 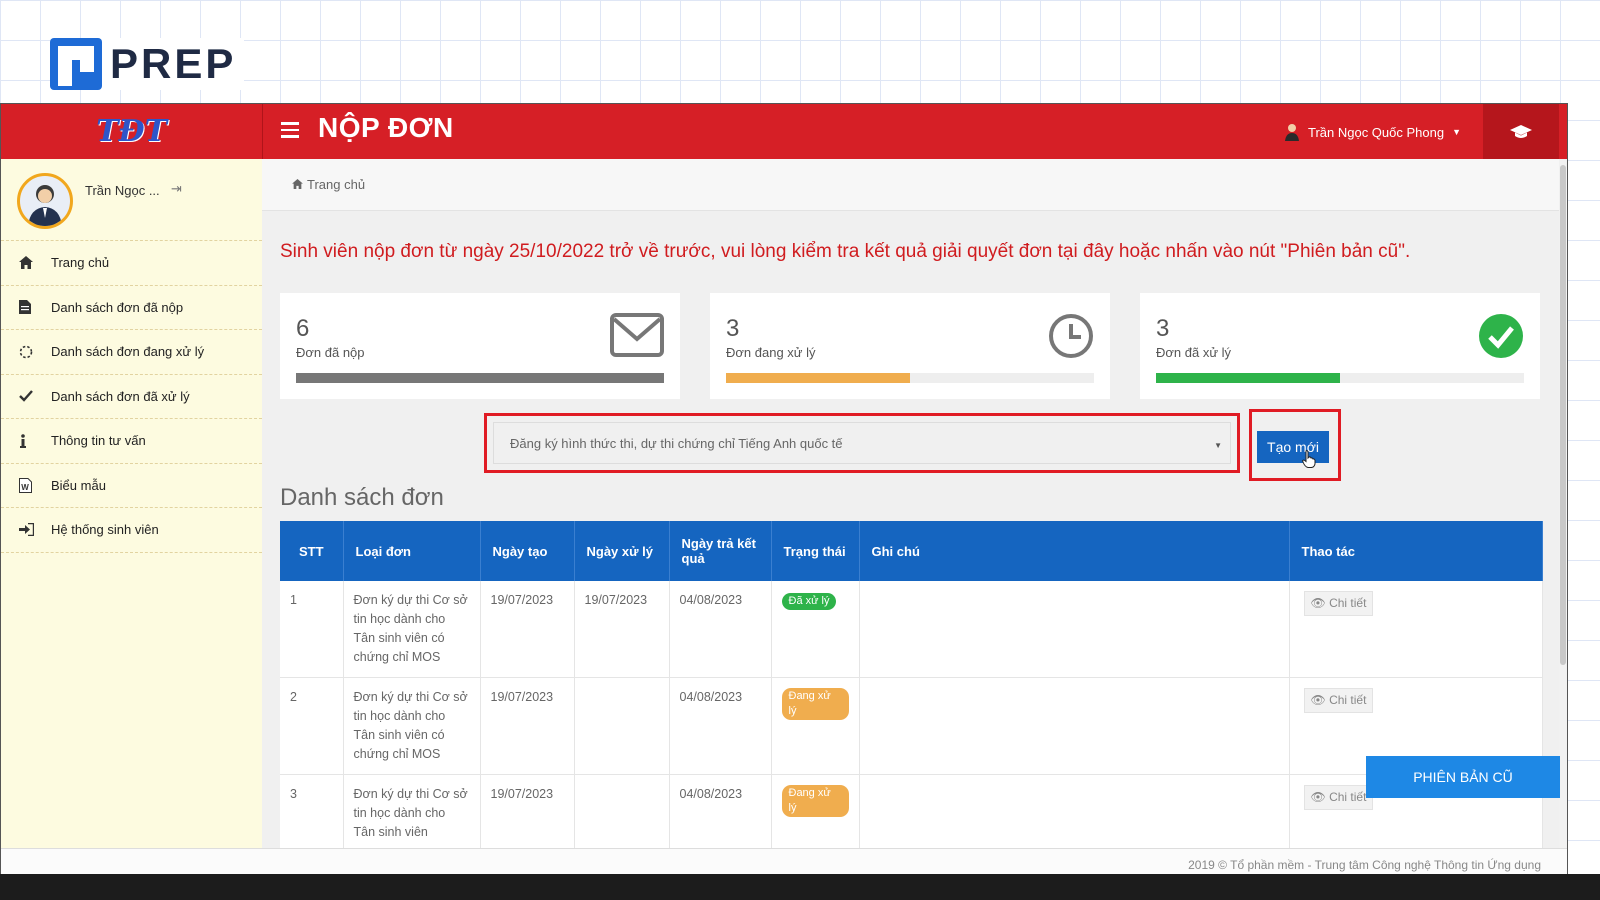 I want to click on sidebar-item-processing: Danh sách đơn đang xử lý, so click(x=131, y=352).